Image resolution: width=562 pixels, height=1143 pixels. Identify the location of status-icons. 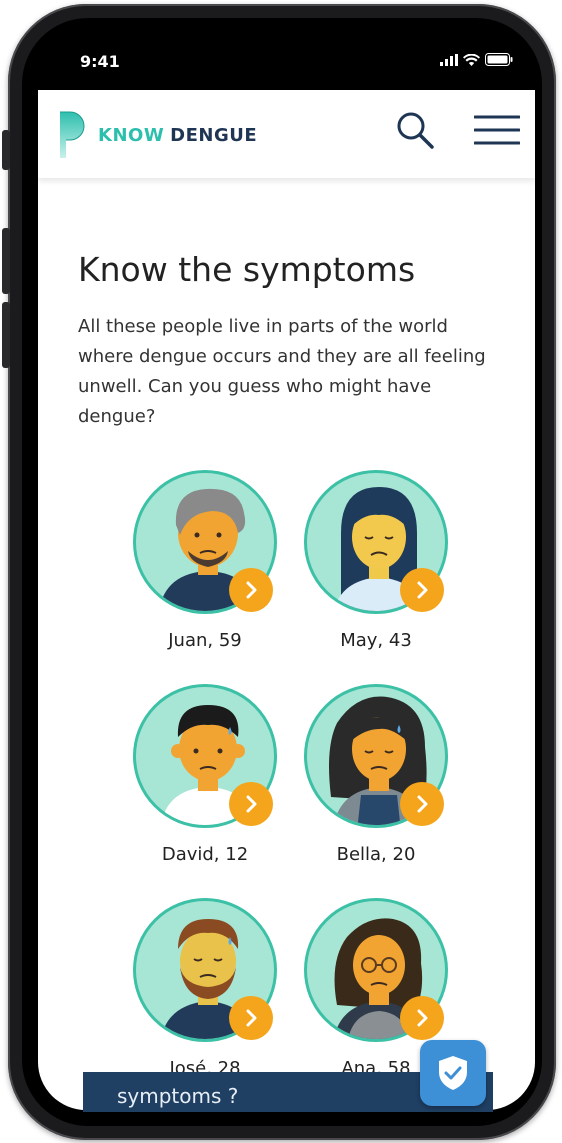
(476, 59).